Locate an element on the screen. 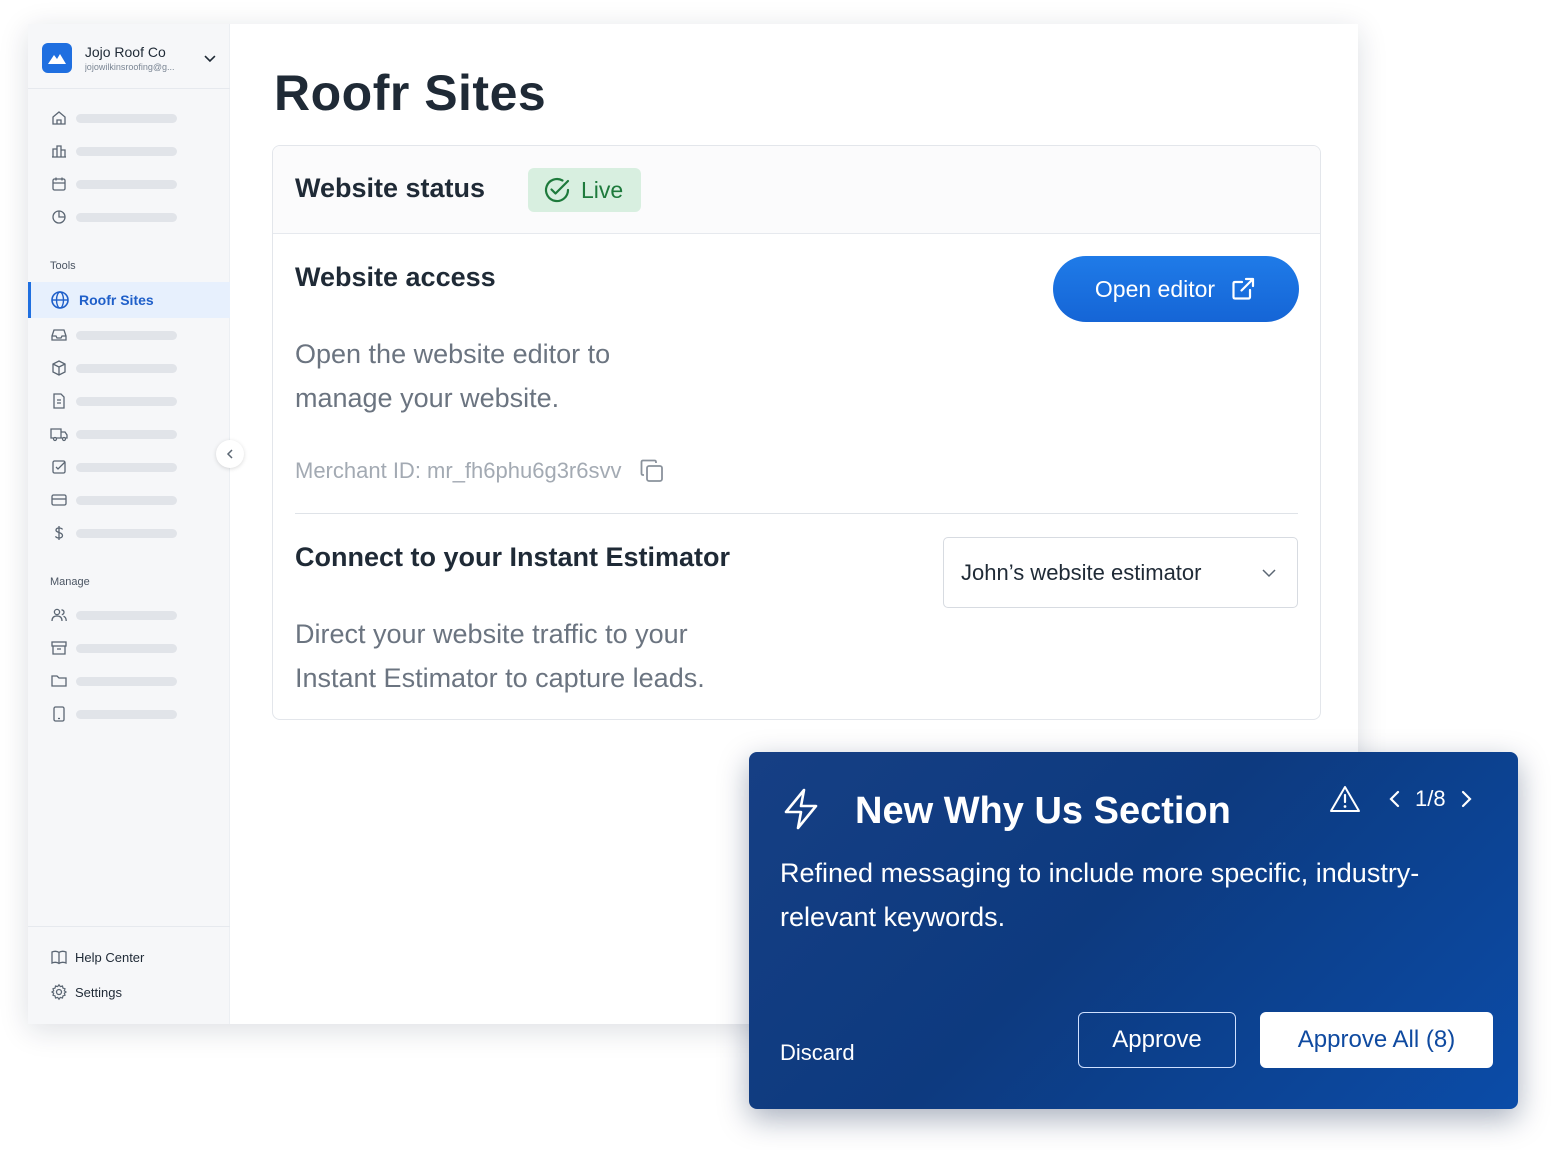 This screenshot has height=1150, width=1554. sidebar-item-buildings is located at coordinates (130, 151).